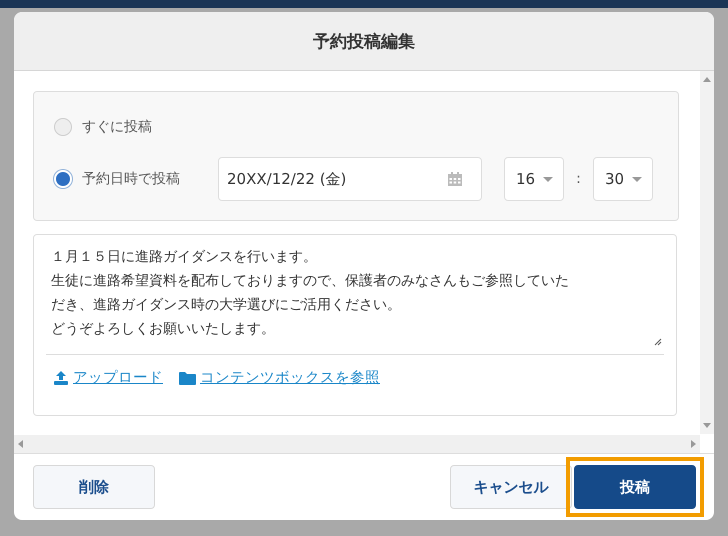  I want to click on resize-grip-icon, so click(658, 342).